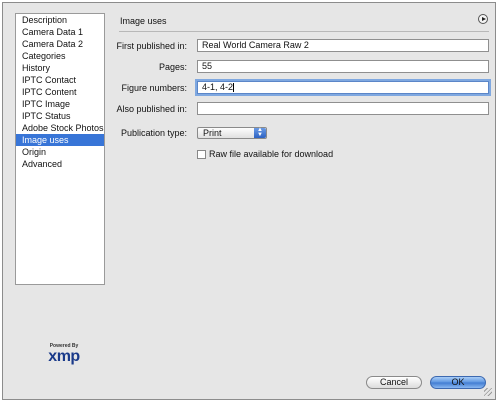 The height and width of the screenshot is (404, 500). I want to click on pages-label: Pages:, so click(172, 67).